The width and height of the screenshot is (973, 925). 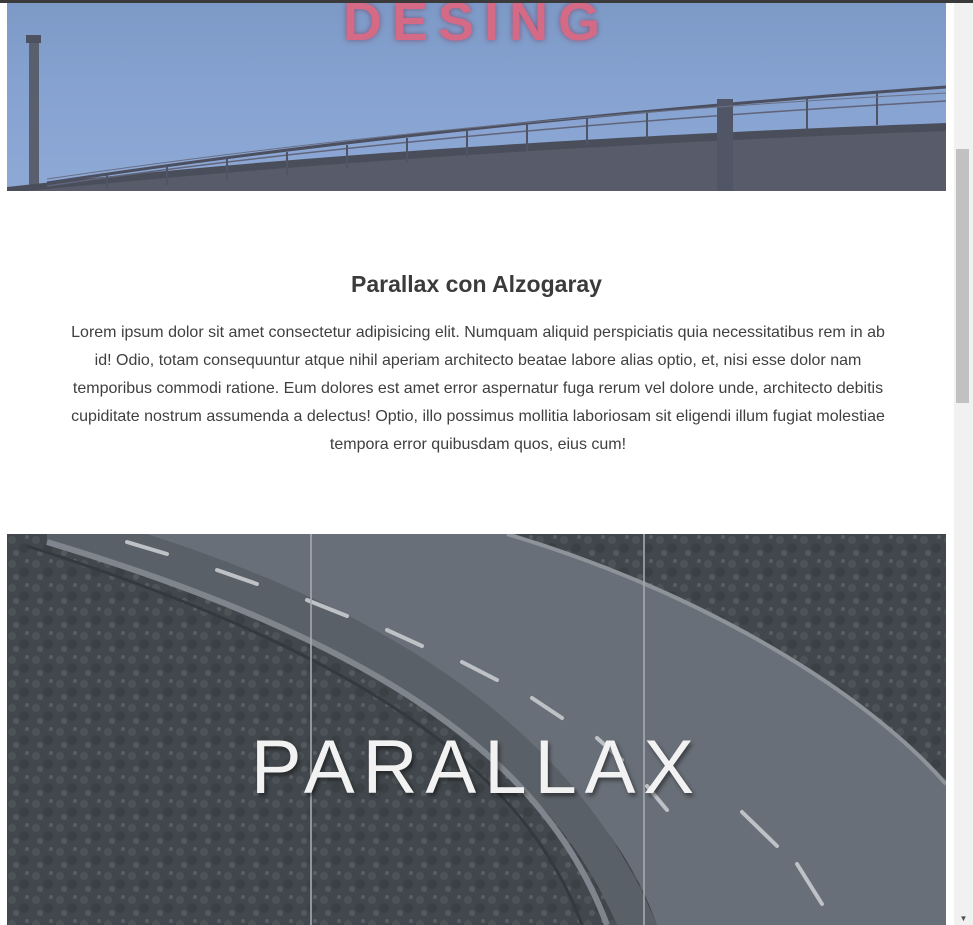 What do you see at coordinates (962, 276) in the screenshot?
I see `scrollbar-thumb` at bounding box center [962, 276].